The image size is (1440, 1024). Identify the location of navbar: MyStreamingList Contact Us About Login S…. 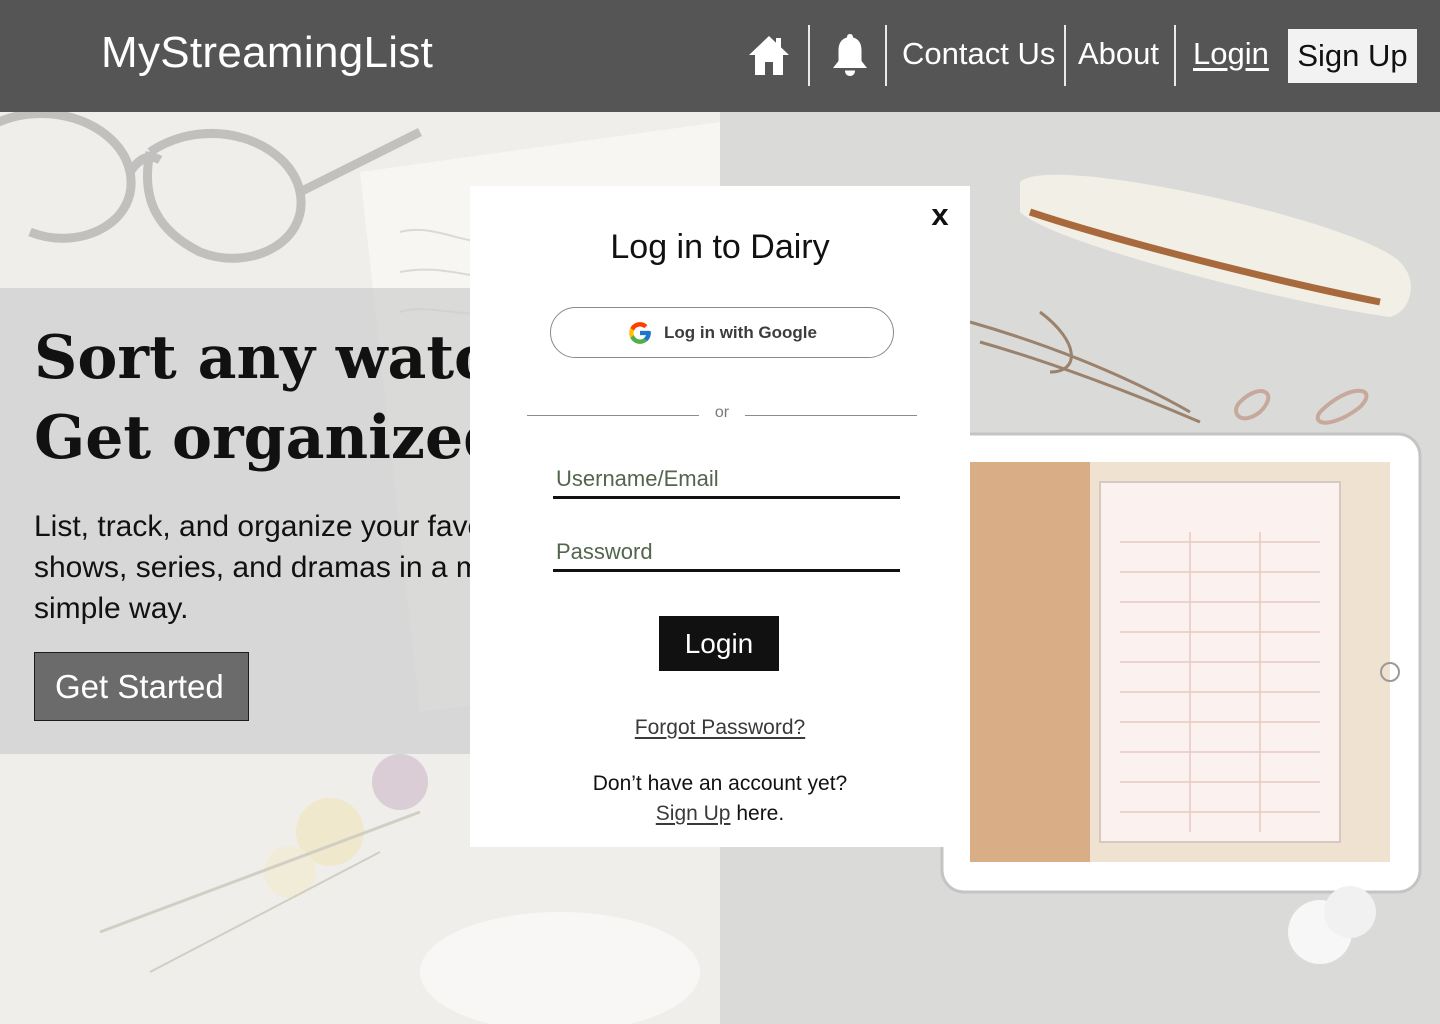
(720, 56).